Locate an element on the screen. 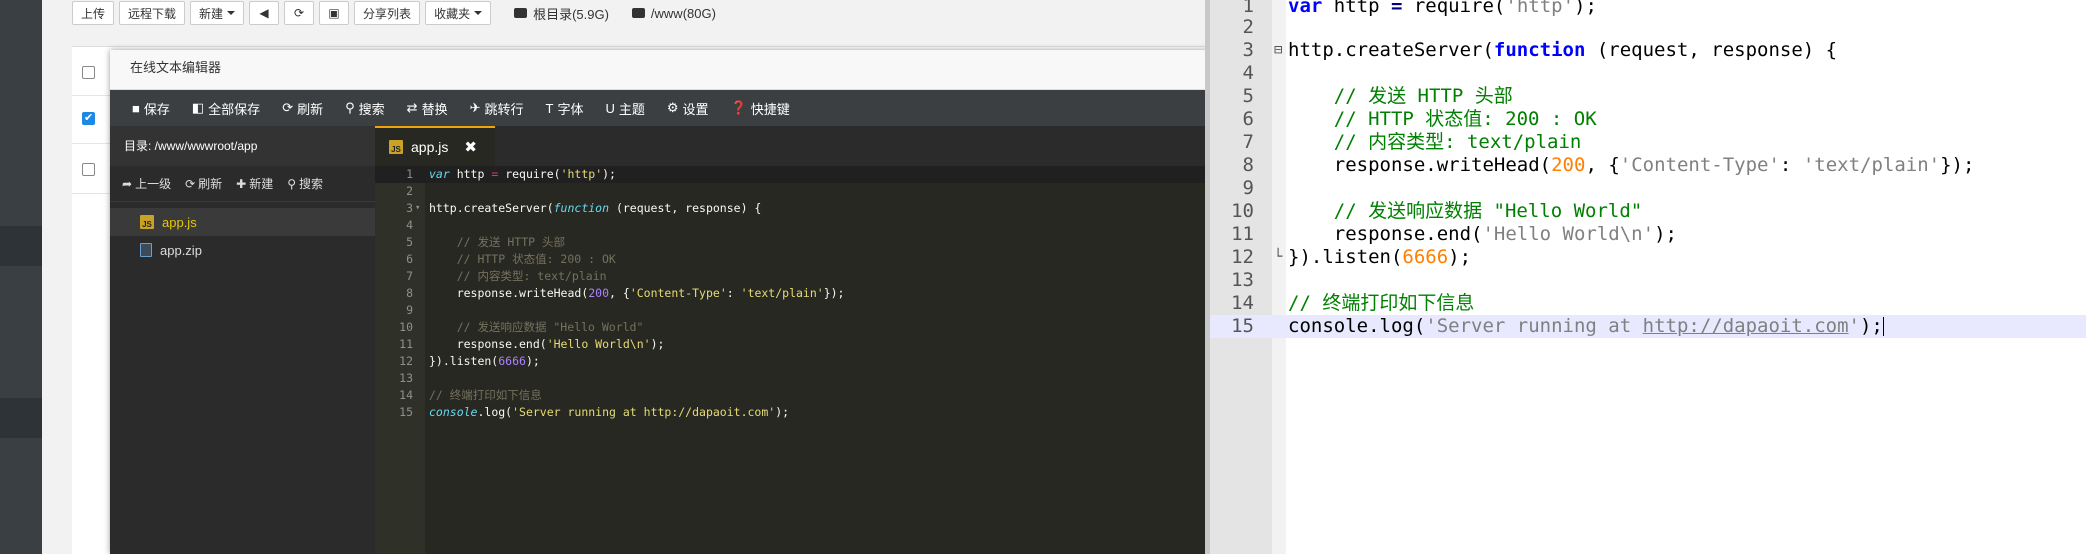 The width and height of the screenshot is (2086, 554). code-text: // 内容类型: text/plain is located at coordinates (518, 276).